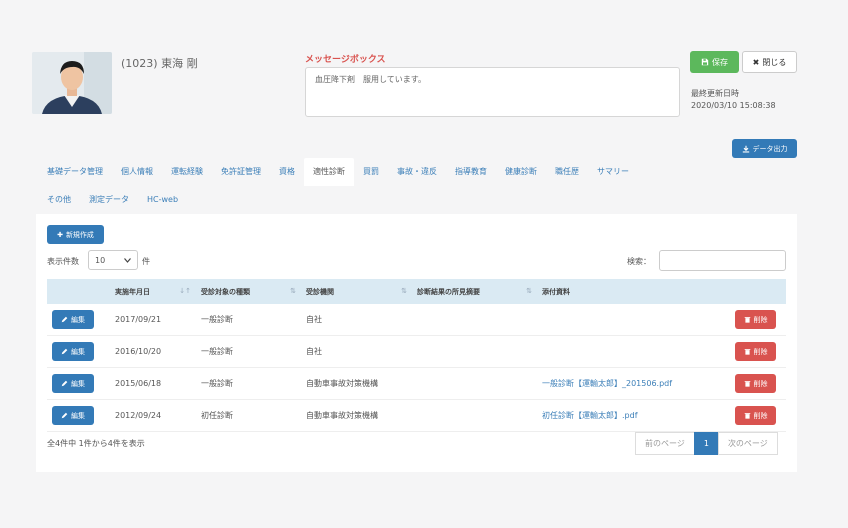  I want to click on floppy-icon, so click(705, 62).